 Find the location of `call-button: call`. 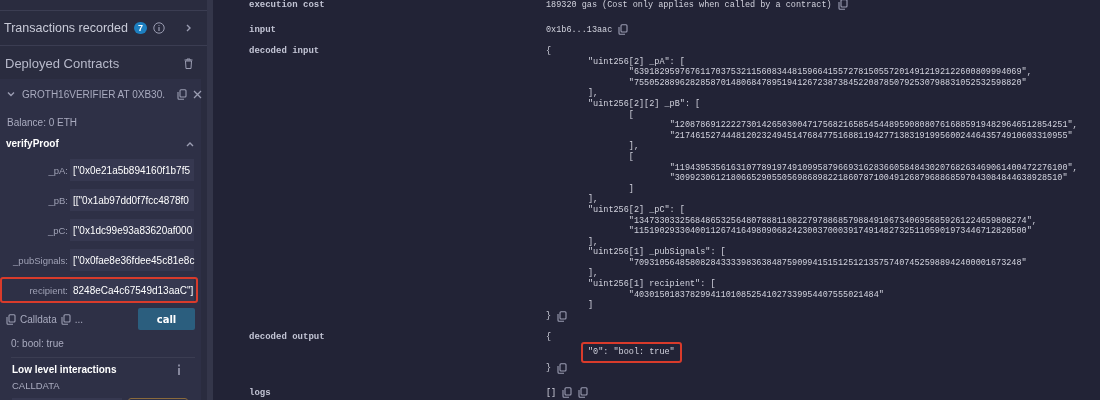

call-button: call is located at coordinates (166, 319).